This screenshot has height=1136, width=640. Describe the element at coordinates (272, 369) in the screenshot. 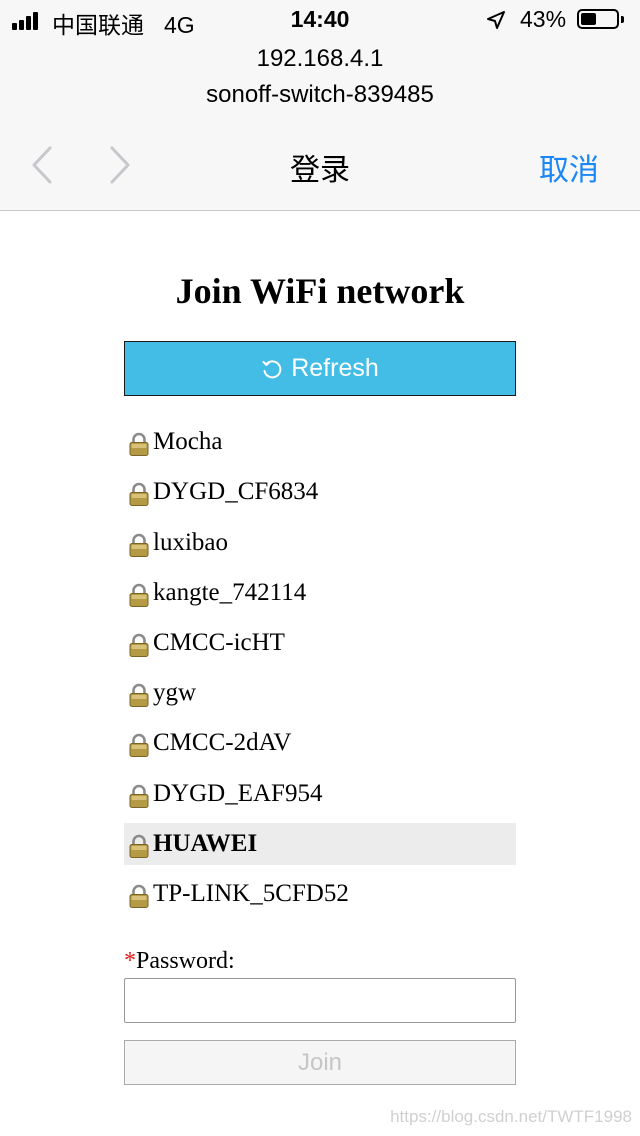

I see `refresh-icon` at that location.